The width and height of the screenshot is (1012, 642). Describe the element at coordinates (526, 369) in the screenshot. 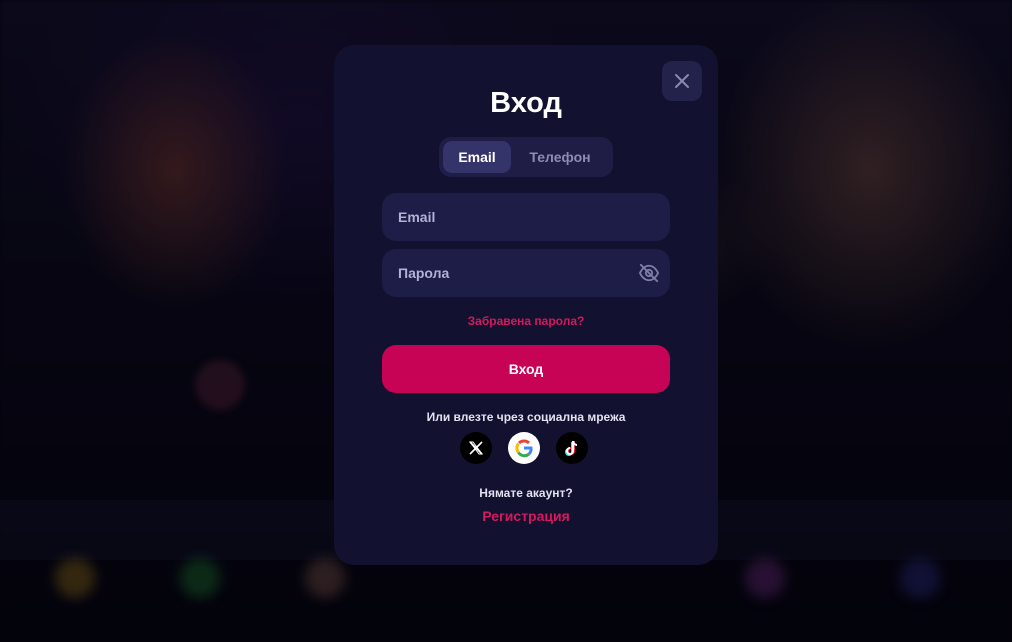

I see `login-button: Вход` at that location.